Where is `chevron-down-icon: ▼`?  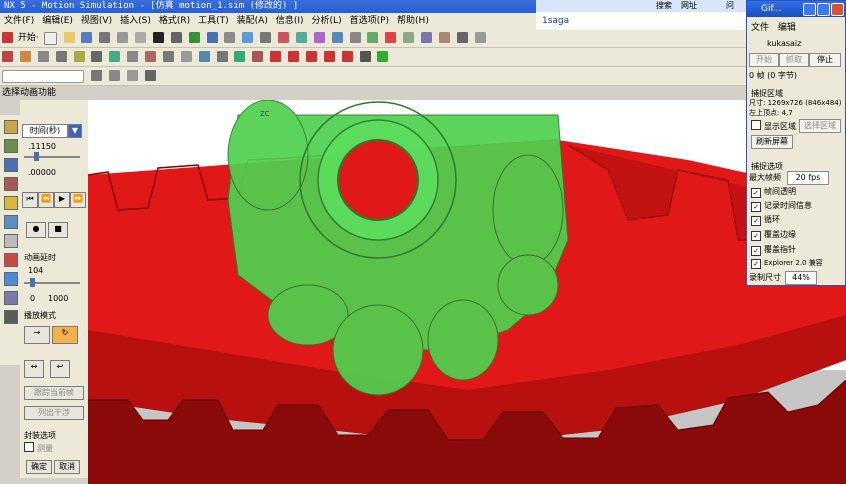 chevron-down-icon: ▼ is located at coordinates (75, 131).